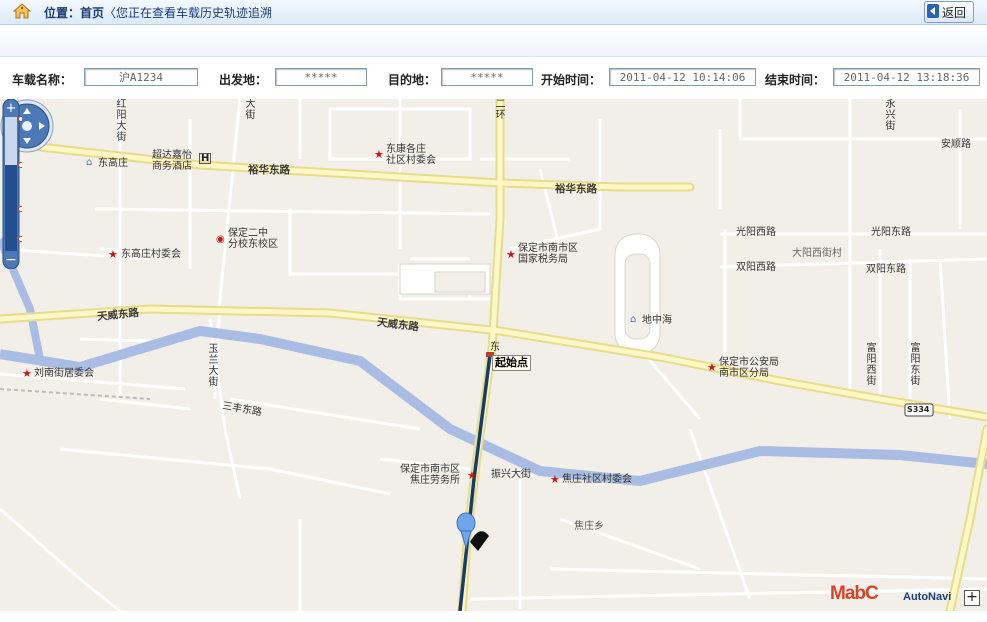 The height and width of the screenshot is (622, 987). Describe the element at coordinates (890, 115) in the screenshot. I see `road-label-yongxing: 永兴街` at that location.